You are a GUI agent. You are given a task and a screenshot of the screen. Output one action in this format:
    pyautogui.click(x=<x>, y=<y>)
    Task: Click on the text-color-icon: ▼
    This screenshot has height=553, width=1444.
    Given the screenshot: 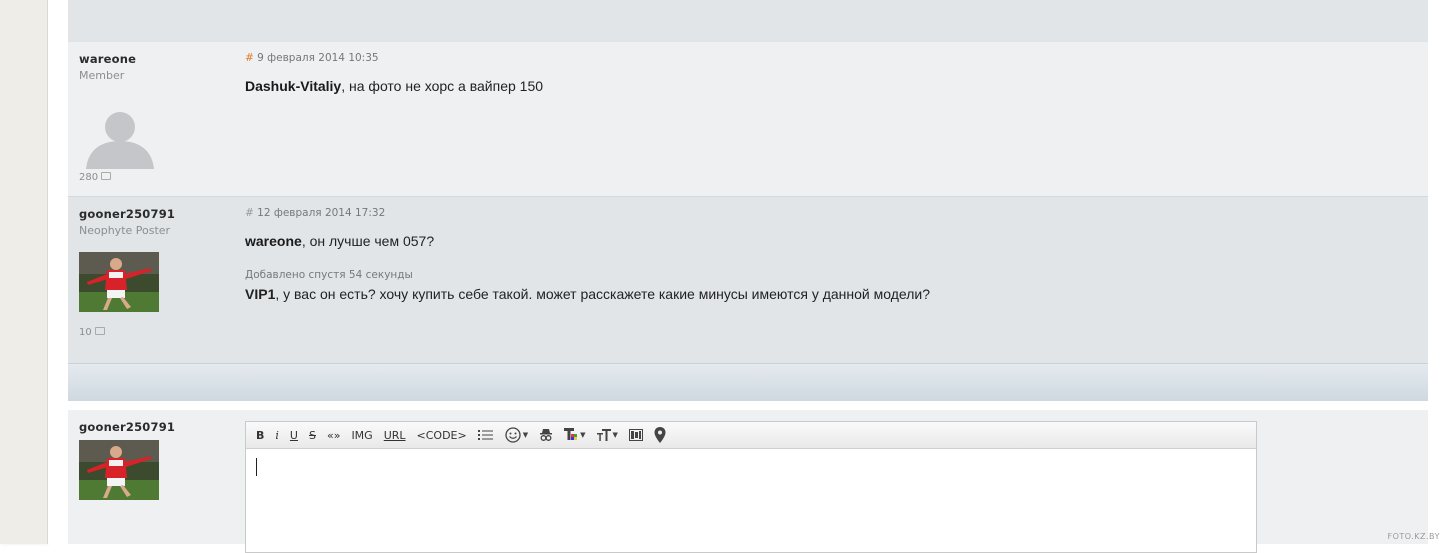 What is the action you would take?
    pyautogui.click(x=575, y=435)
    